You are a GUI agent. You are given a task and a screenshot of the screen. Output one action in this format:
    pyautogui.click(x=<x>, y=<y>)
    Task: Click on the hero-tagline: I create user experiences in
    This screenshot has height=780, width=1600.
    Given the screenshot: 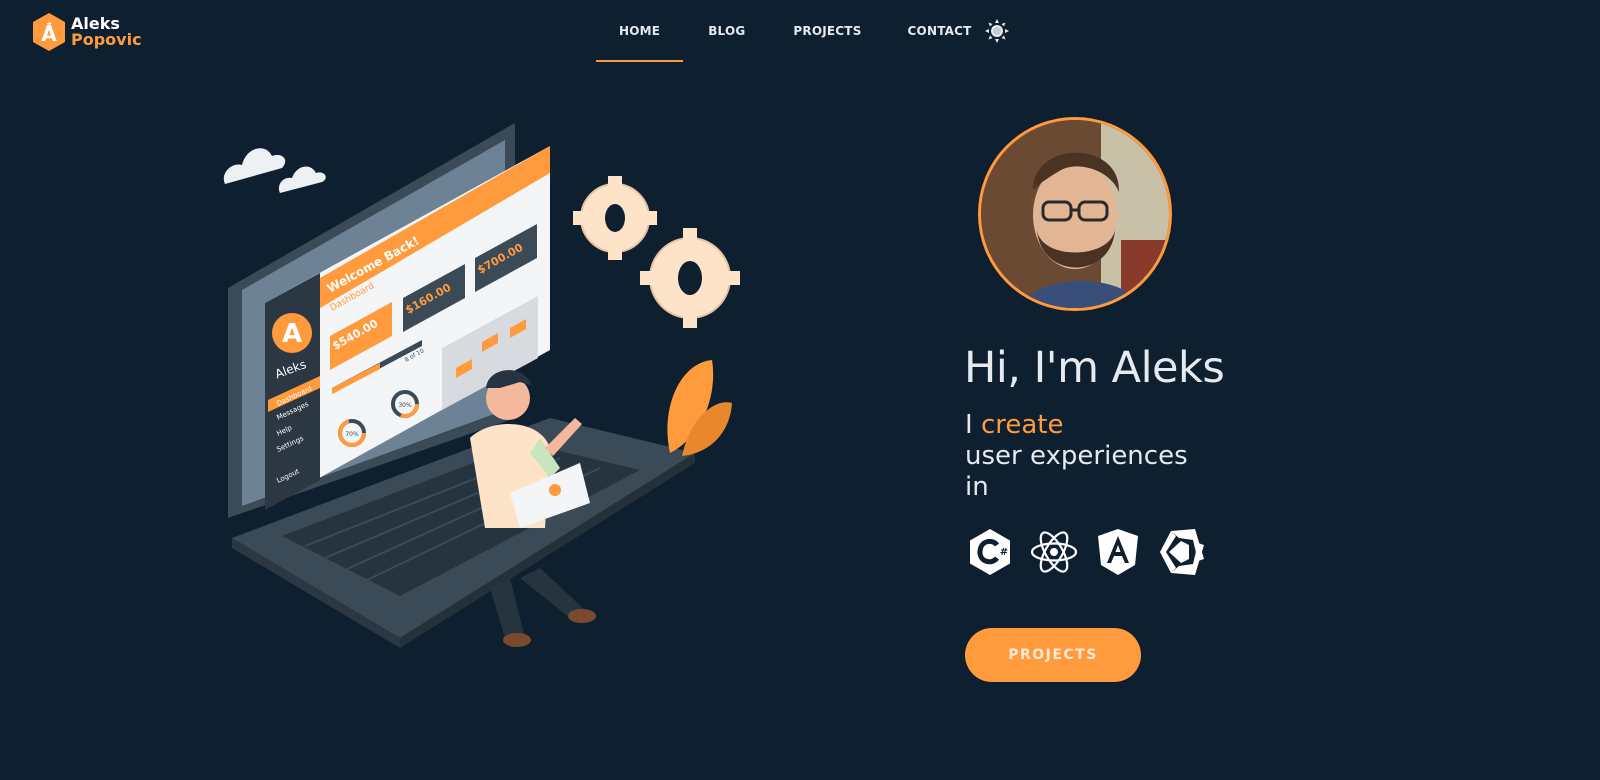 What is the action you would take?
    pyautogui.click(x=1076, y=456)
    